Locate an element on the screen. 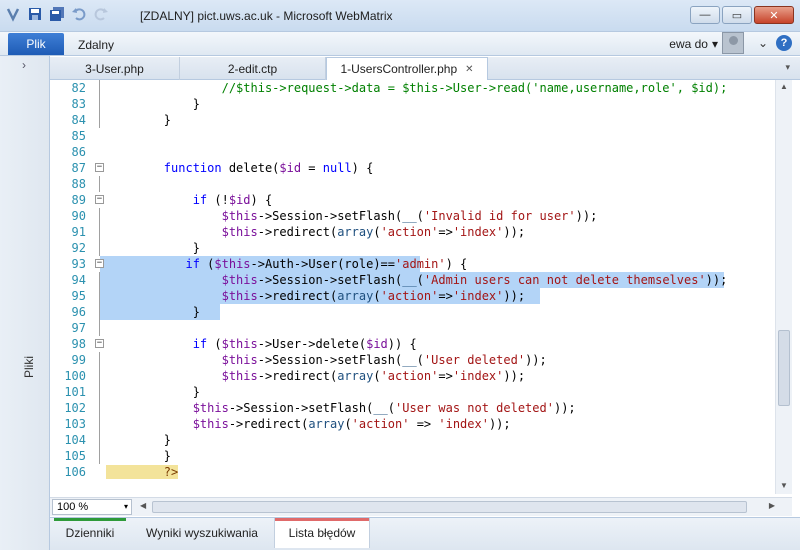  scroll-left-icon: ◀ is located at coordinates (143, 505).